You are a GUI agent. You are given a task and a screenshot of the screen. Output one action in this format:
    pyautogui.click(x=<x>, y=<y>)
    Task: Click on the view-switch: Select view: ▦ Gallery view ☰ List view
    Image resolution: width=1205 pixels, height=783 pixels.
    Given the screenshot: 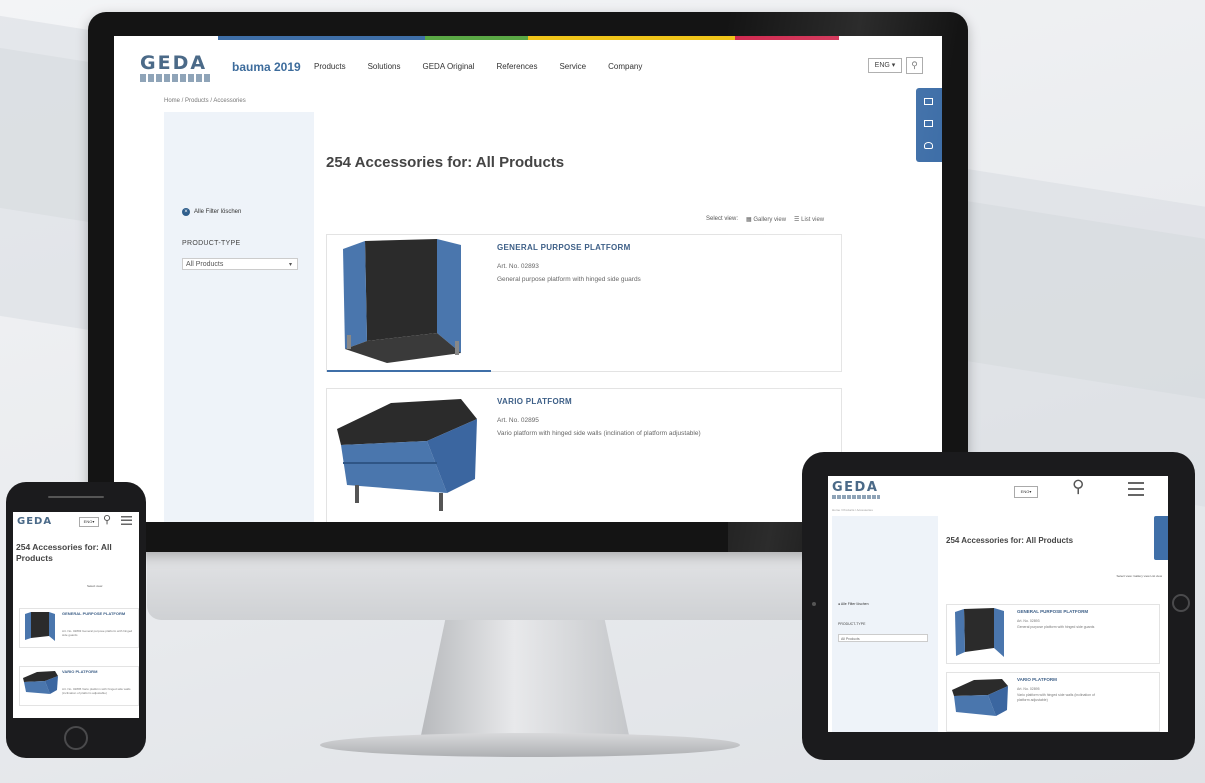 What is the action you would take?
    pyautogui.click(x=765, y=219)
    